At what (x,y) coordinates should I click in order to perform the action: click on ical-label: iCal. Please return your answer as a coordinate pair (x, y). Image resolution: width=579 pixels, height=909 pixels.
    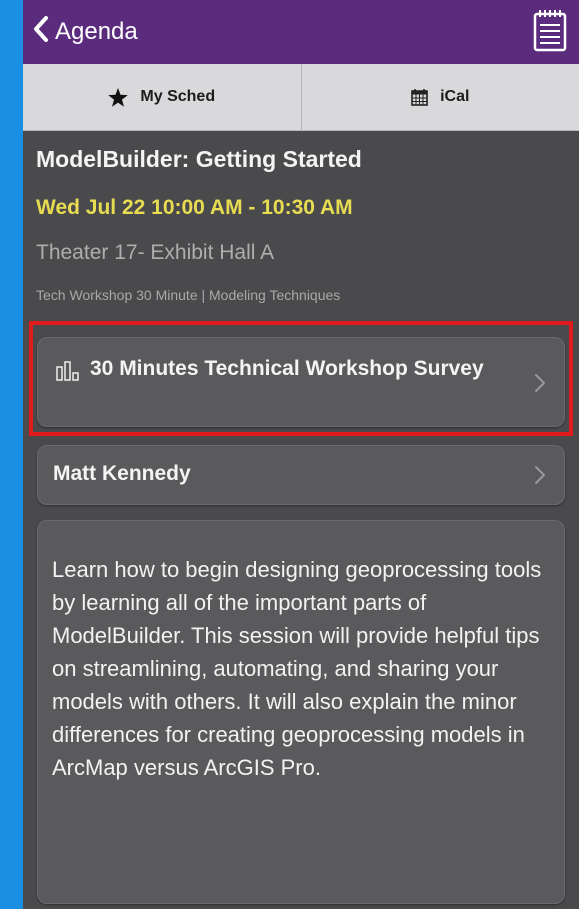
    Looking at the image, I should click on (455, 96).